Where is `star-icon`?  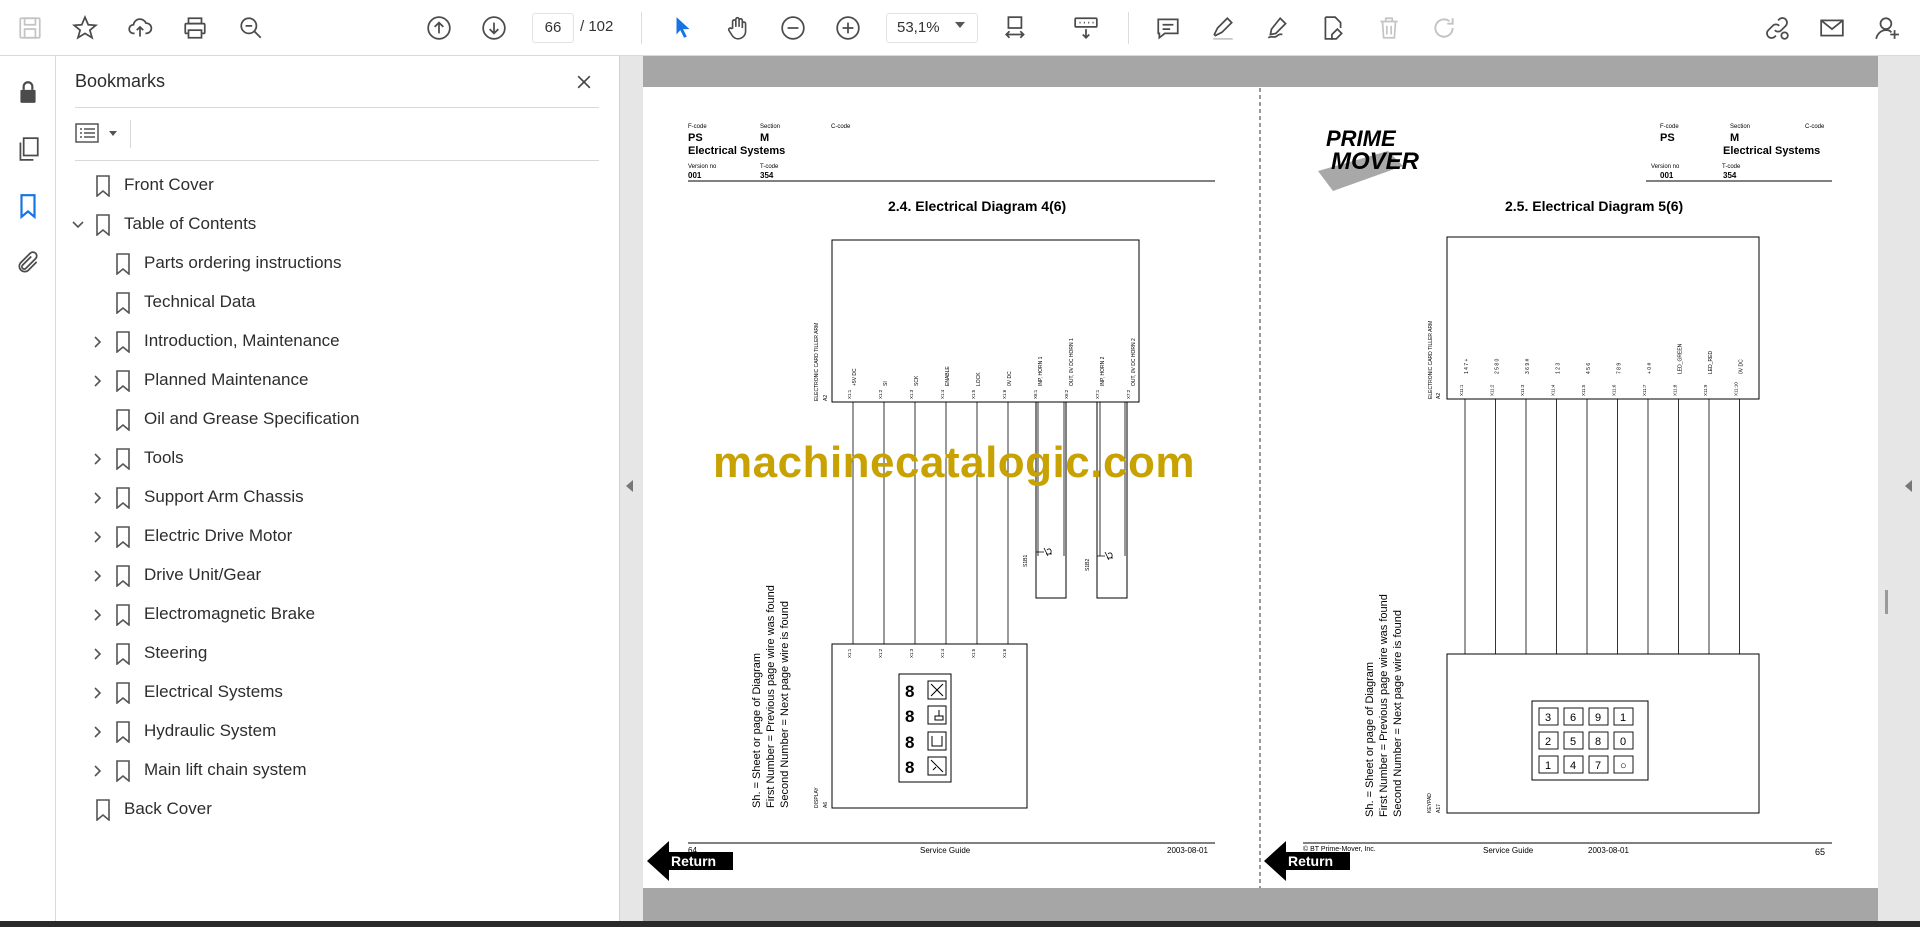
star-icon is located at coordinates (85, 28).